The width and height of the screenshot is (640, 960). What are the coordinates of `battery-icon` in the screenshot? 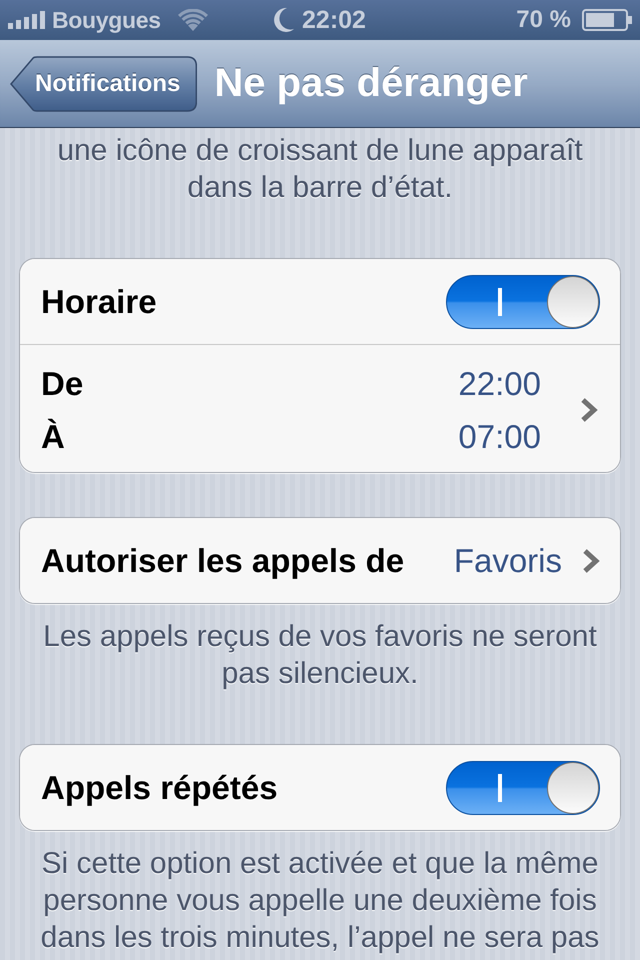 It's located at (607, 20).